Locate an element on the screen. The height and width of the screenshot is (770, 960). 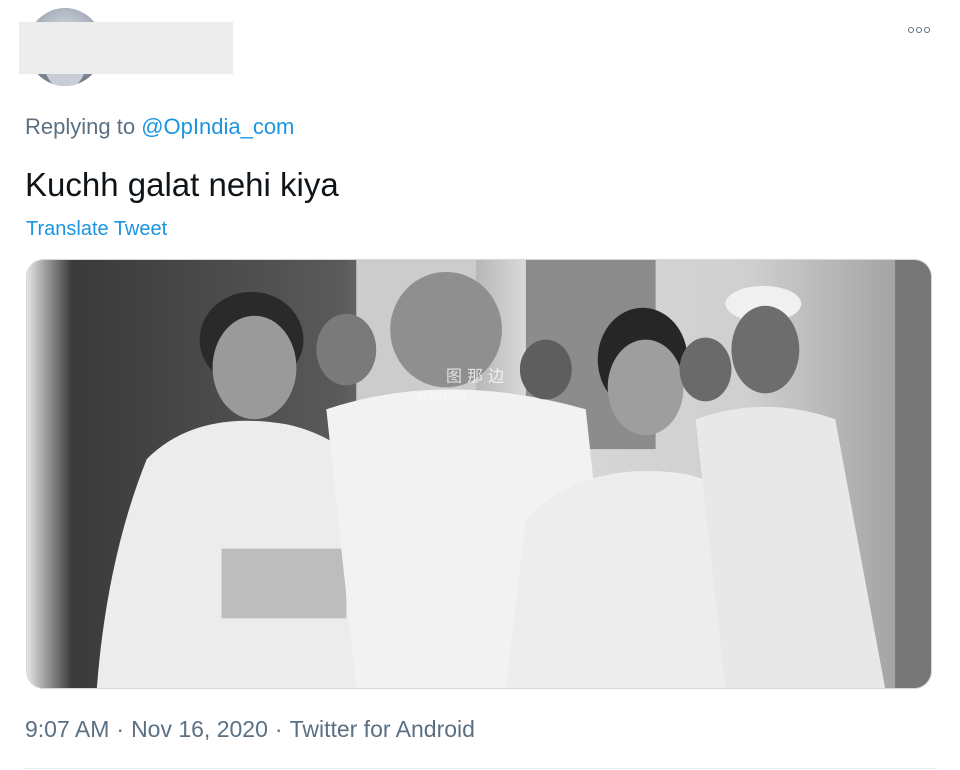
tweet-date: Nov 16, 2020 is located at coordinates (199, 729).